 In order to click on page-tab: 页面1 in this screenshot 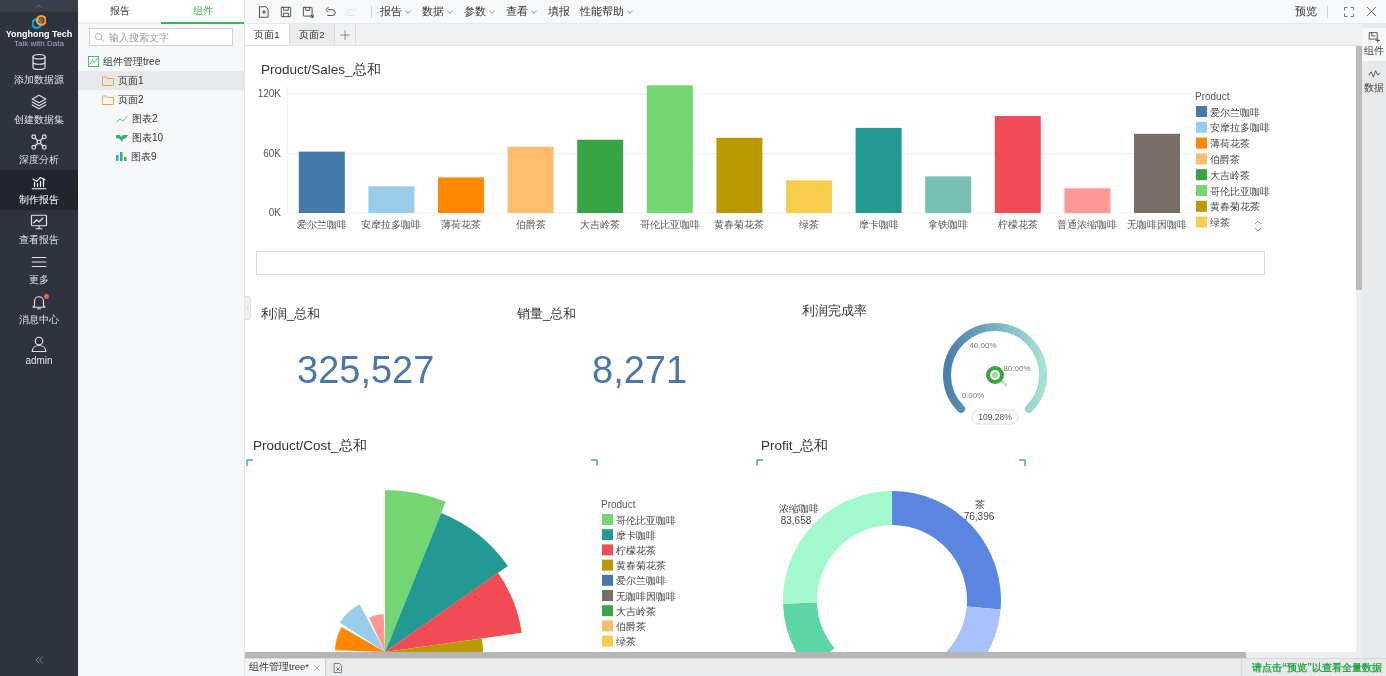, I will do `click(267, 34)`.